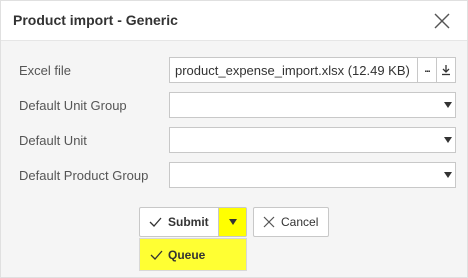 This screenshot has width=468, height=278. What do you see at coordinates (53, 140) in the screenshot?
I see `default-unit-label: Default Unit` at bounding box center [53, 140].